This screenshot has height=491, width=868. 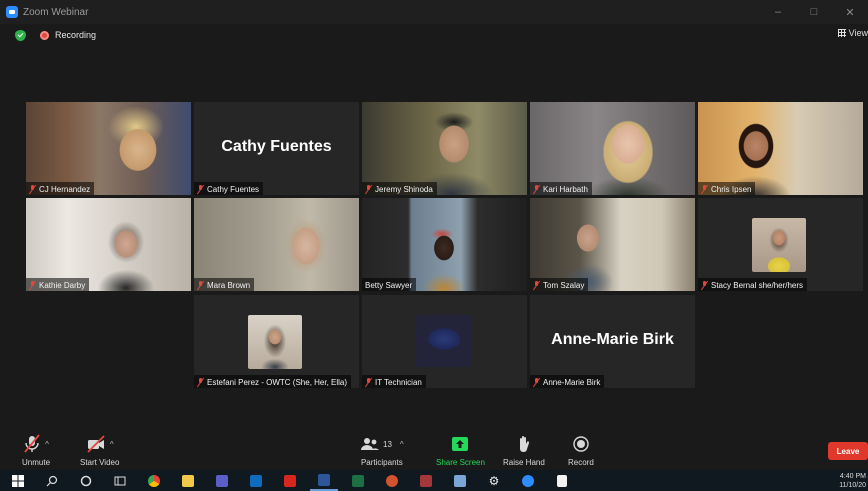 What do you see at coordinates (112, 444) in the screenshot?
I see `video-options-caret-icon: ^` at bounding box center [112, 444].